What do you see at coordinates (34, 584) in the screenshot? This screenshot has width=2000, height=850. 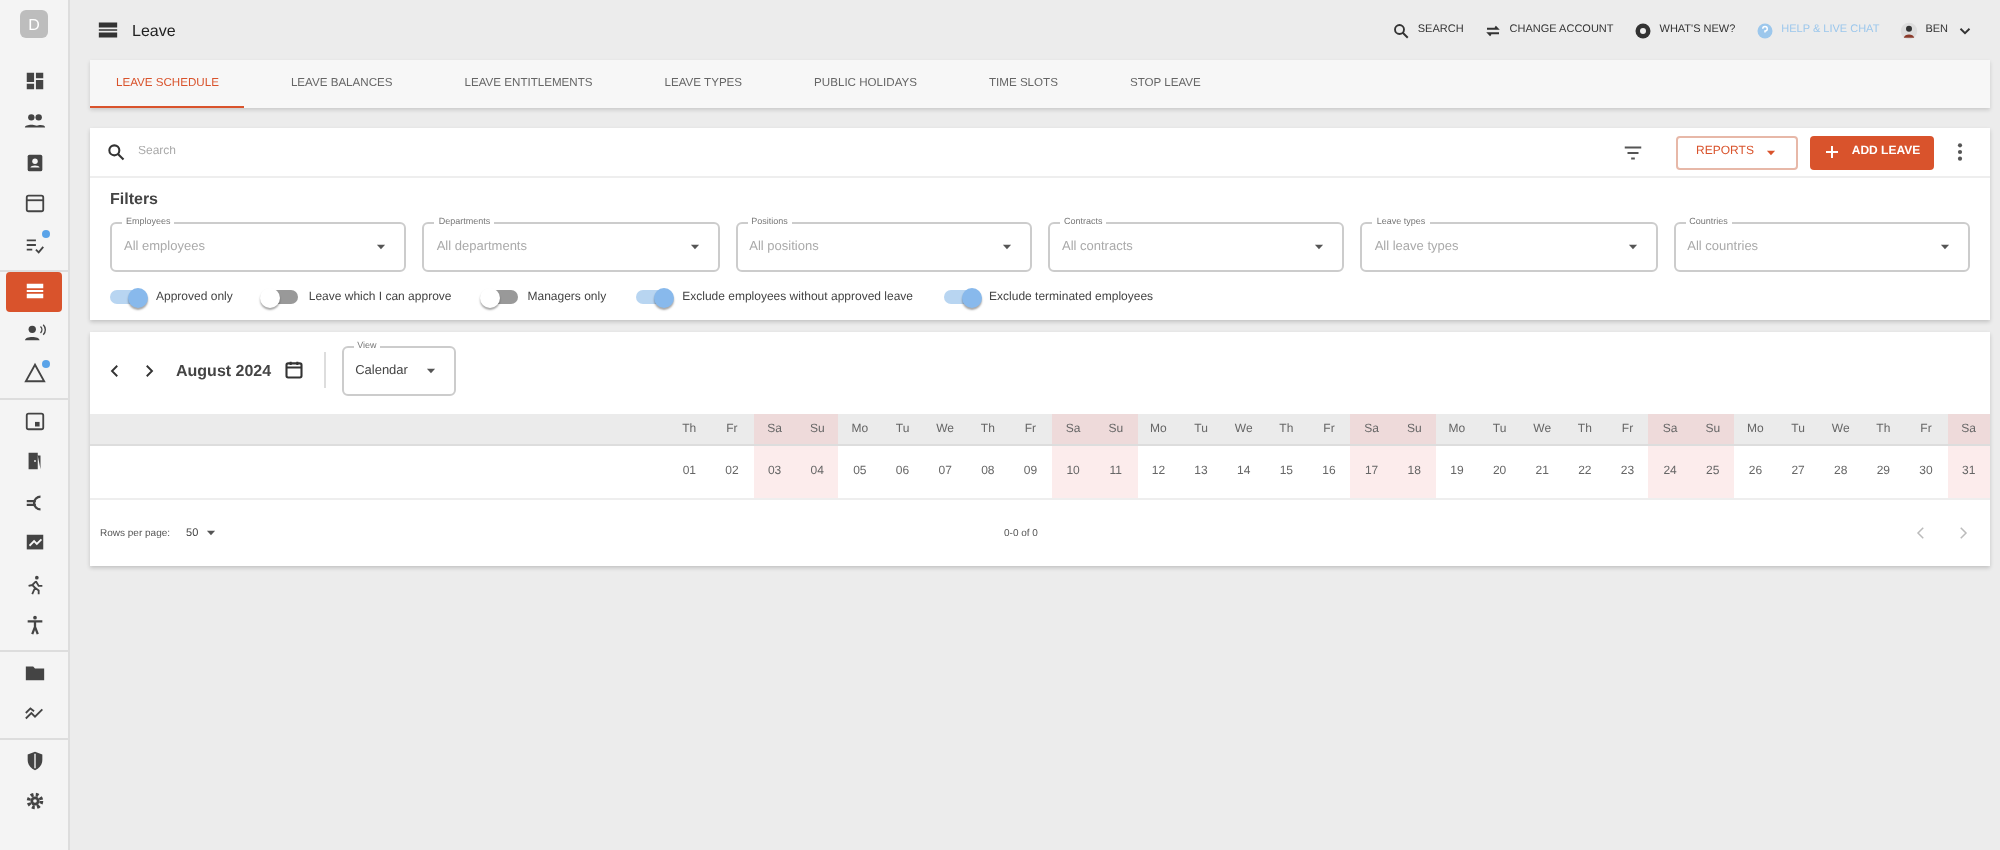 I see `running-person-icon` at bounding box center [34, 584].